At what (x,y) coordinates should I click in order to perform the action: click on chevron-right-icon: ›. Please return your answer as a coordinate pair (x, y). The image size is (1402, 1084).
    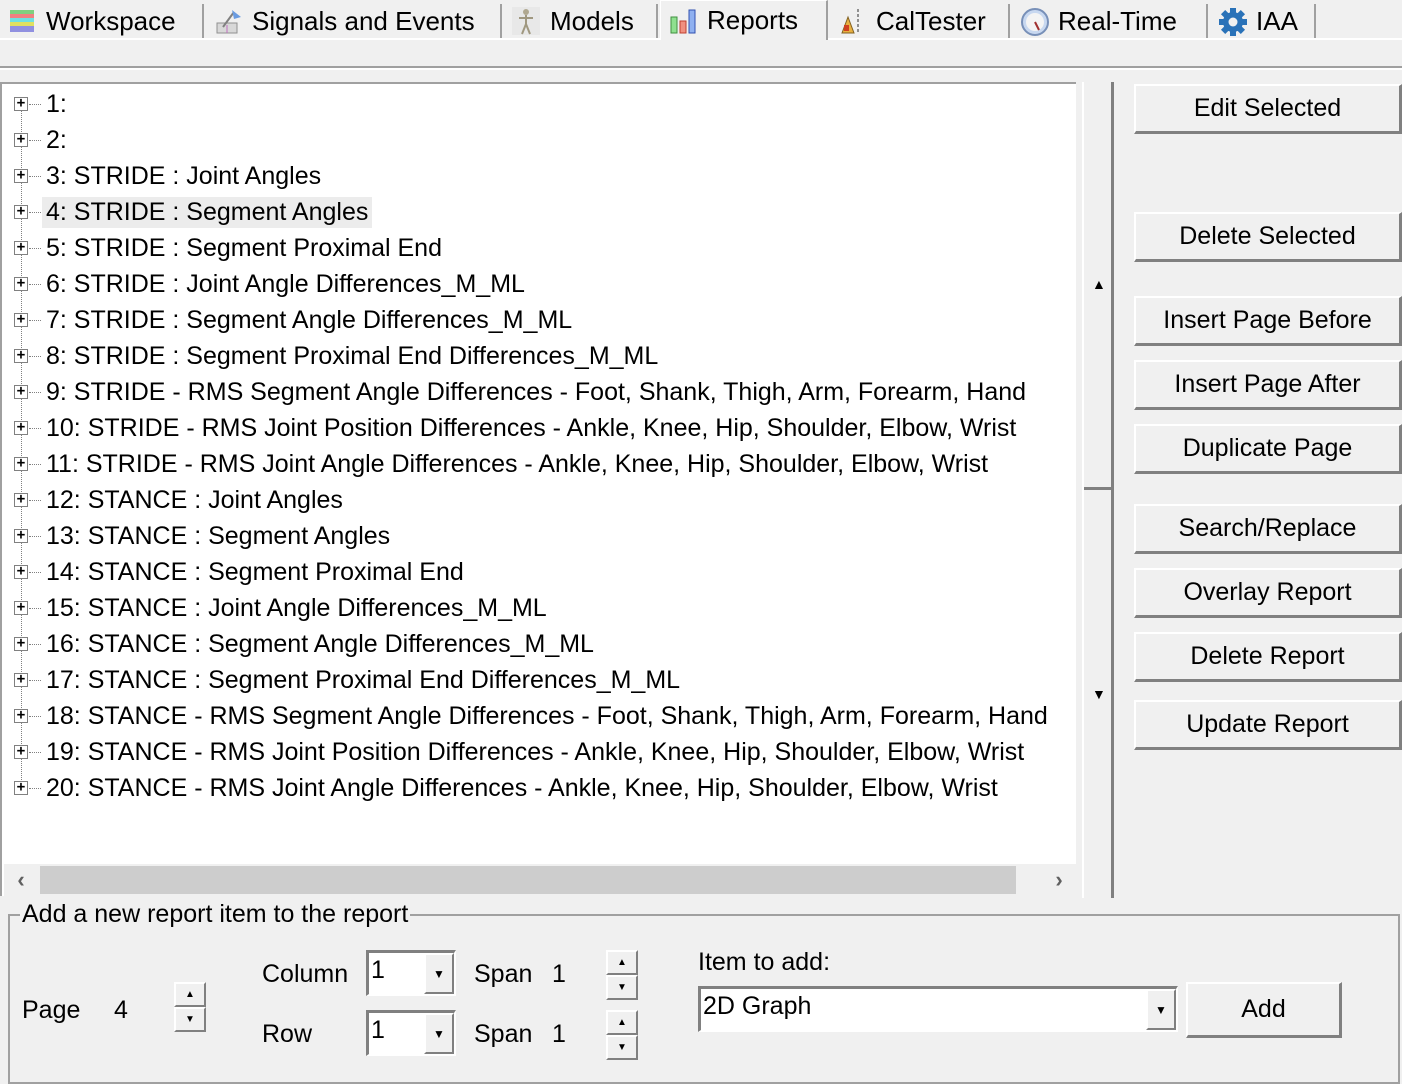
    Looking at the image, I should click on (1059, 879).